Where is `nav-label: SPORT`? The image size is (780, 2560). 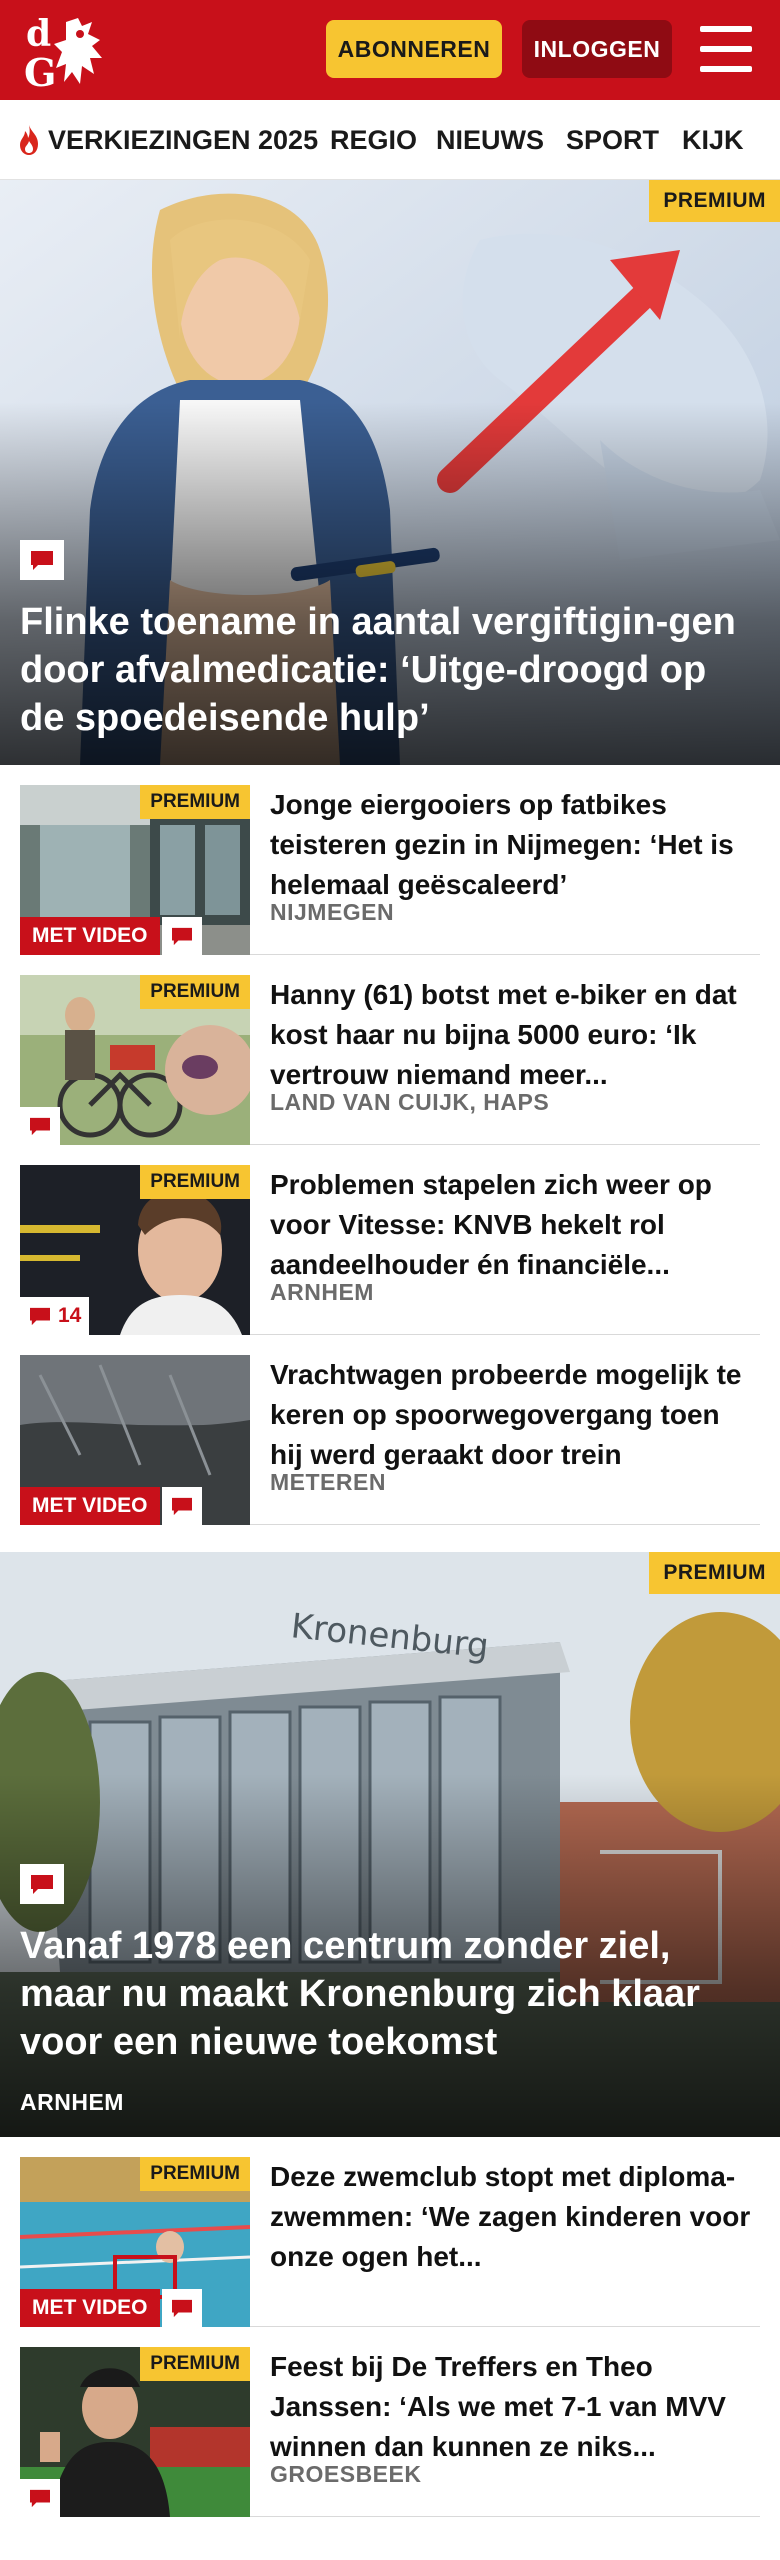
nav-label: SPORT is located at coordinates (613, 139).